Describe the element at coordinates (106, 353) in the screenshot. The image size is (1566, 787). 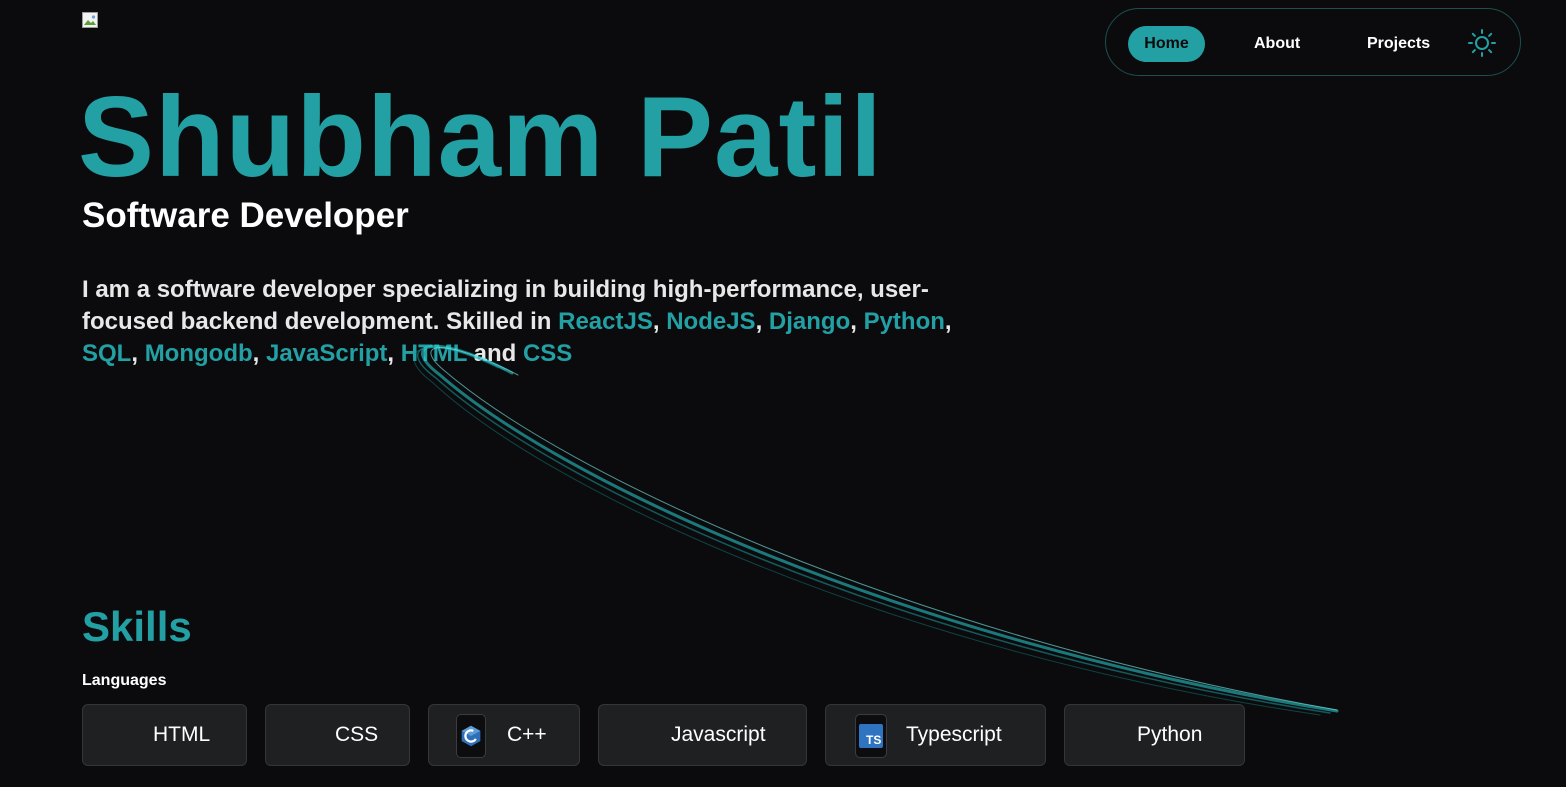
I see `skill-link-sql: SQL` at that location.